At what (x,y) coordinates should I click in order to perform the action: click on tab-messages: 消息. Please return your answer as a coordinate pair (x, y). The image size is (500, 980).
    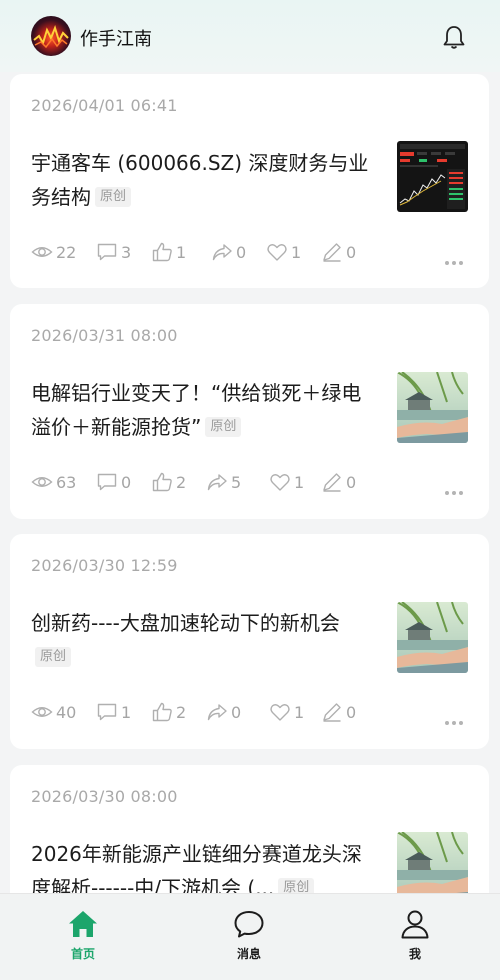
    Looking at the image, I should click on (249, 937).